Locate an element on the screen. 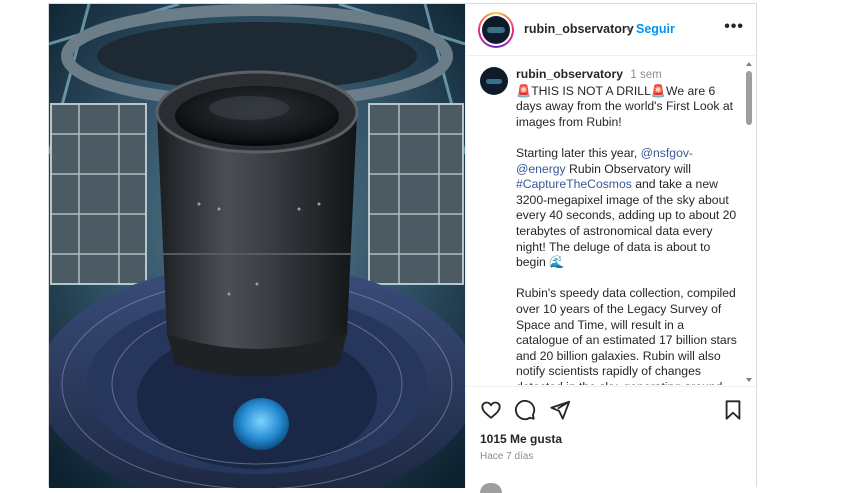 Image resolution: width=850 pixels, height=493 pixels. comment-avatar-stub is located at coordinates (491, 488).